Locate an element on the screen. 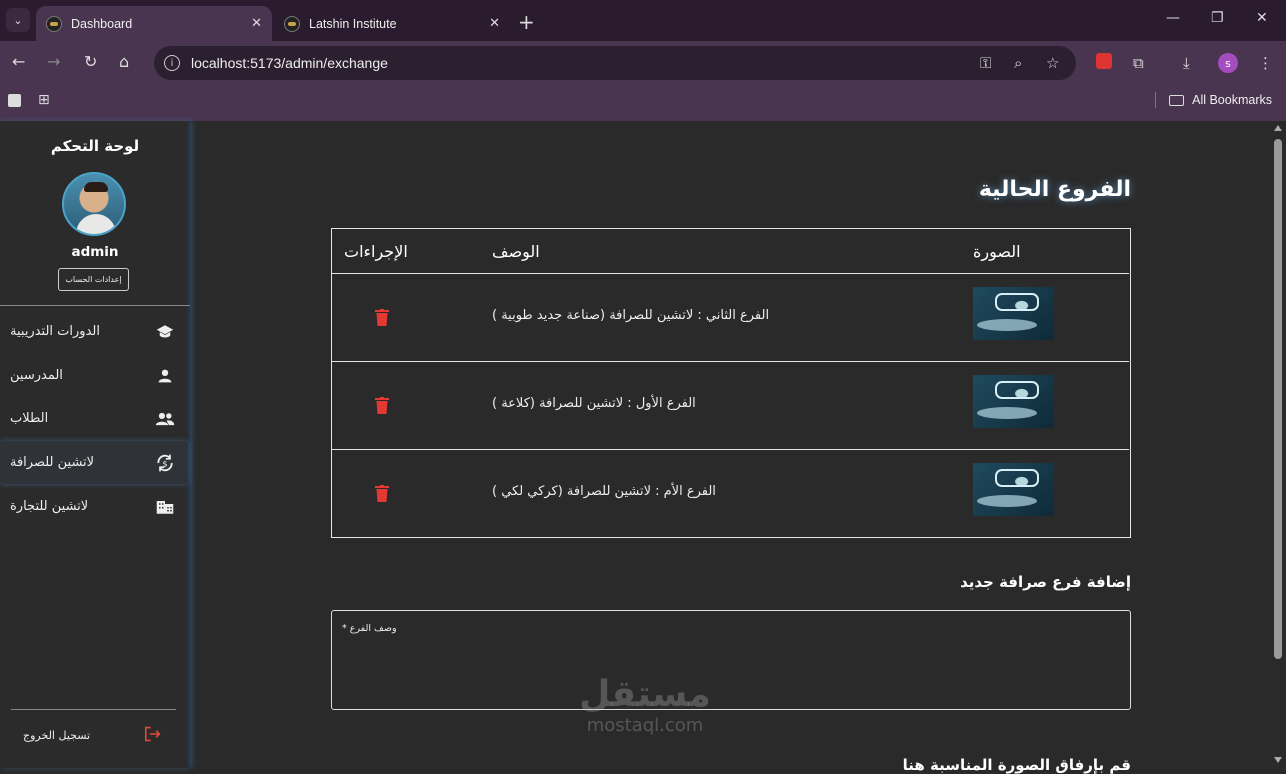 The image size is (1286, 774). home-icon: ⌂ is located at coordinates (124, 61).